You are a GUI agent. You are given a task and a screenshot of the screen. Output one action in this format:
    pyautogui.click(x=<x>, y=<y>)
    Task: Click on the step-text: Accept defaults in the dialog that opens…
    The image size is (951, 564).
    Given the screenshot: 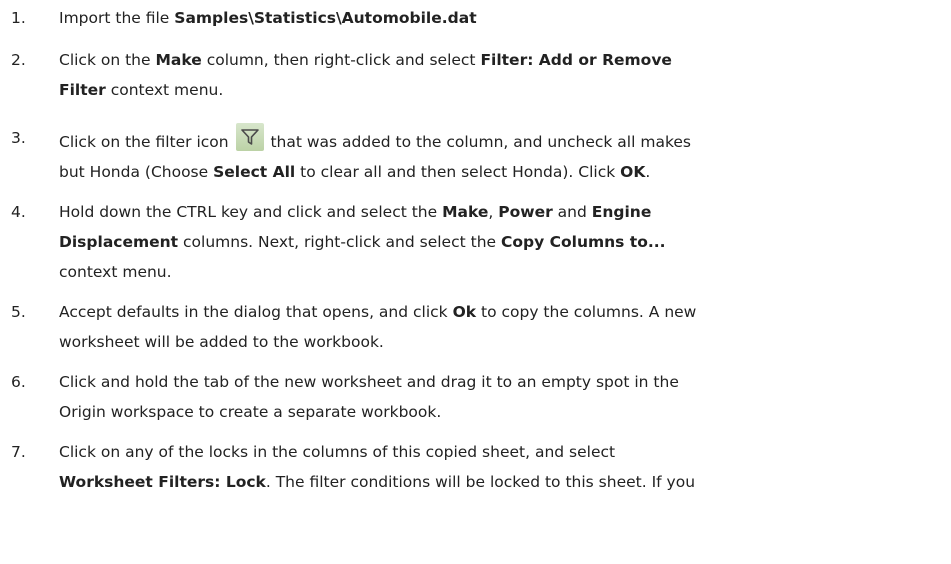 What is the action you would take?
    pyautogui.click(x=505, y=327)
    